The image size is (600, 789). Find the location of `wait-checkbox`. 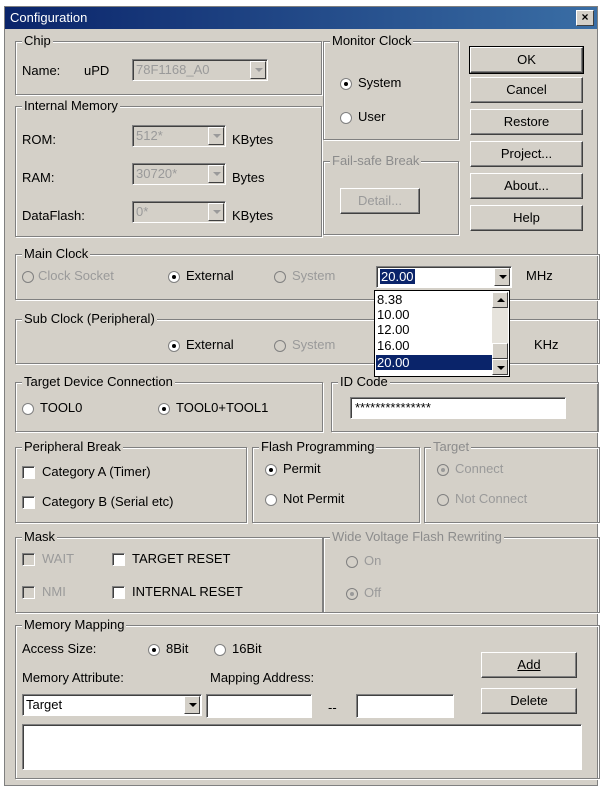

wait-checkbox is located at coordinates (28, 559).